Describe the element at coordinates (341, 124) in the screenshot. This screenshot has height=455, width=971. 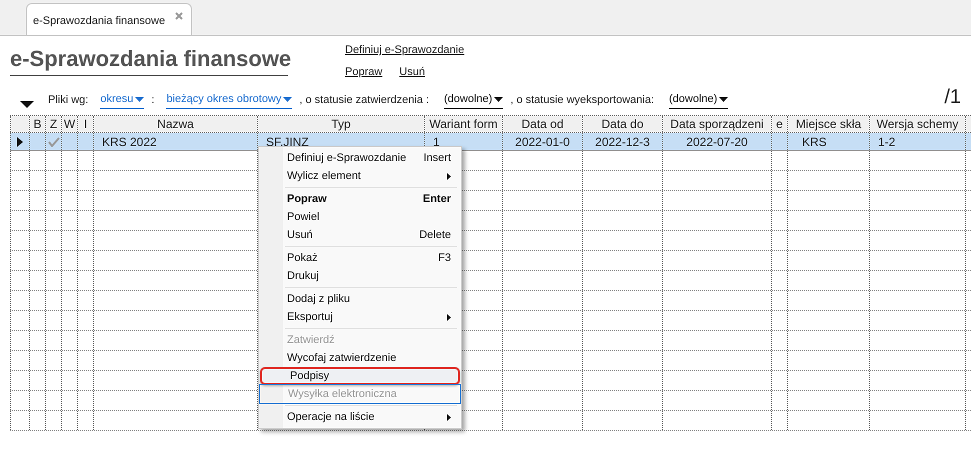
I see `column-header: Typ` at that location.